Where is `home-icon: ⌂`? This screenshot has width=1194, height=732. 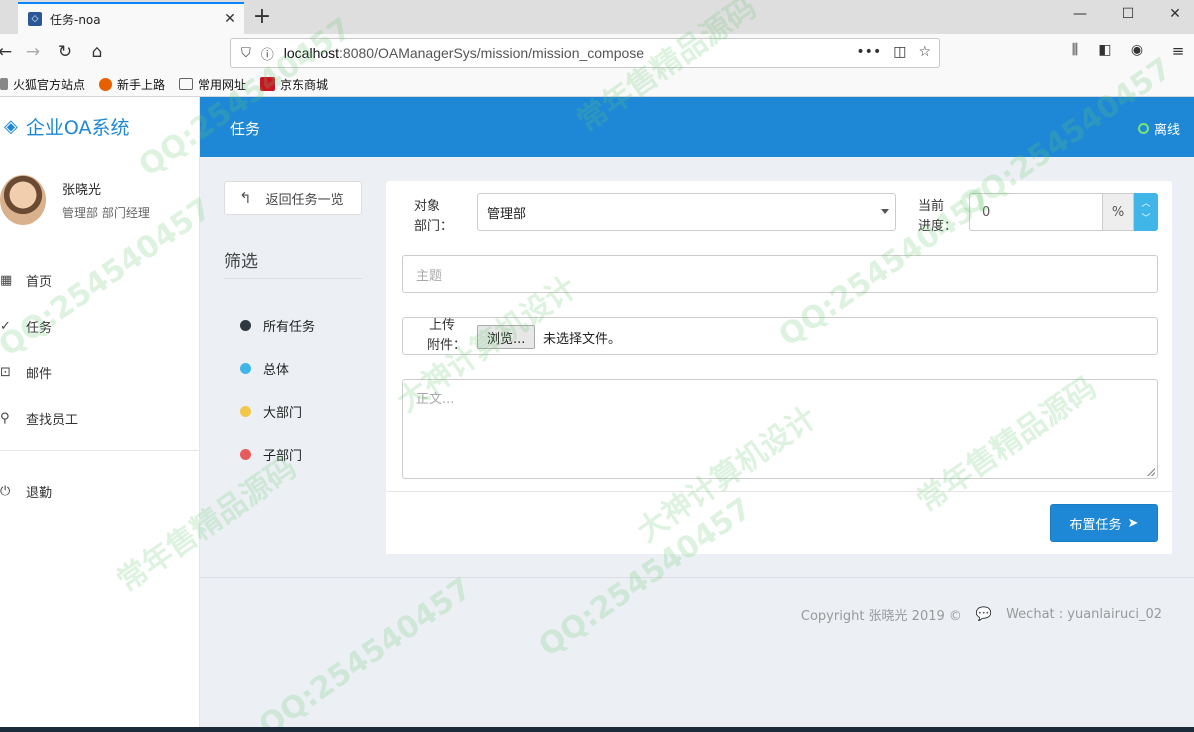
home-icon: ⌂ is located at coordinates (97, 52).